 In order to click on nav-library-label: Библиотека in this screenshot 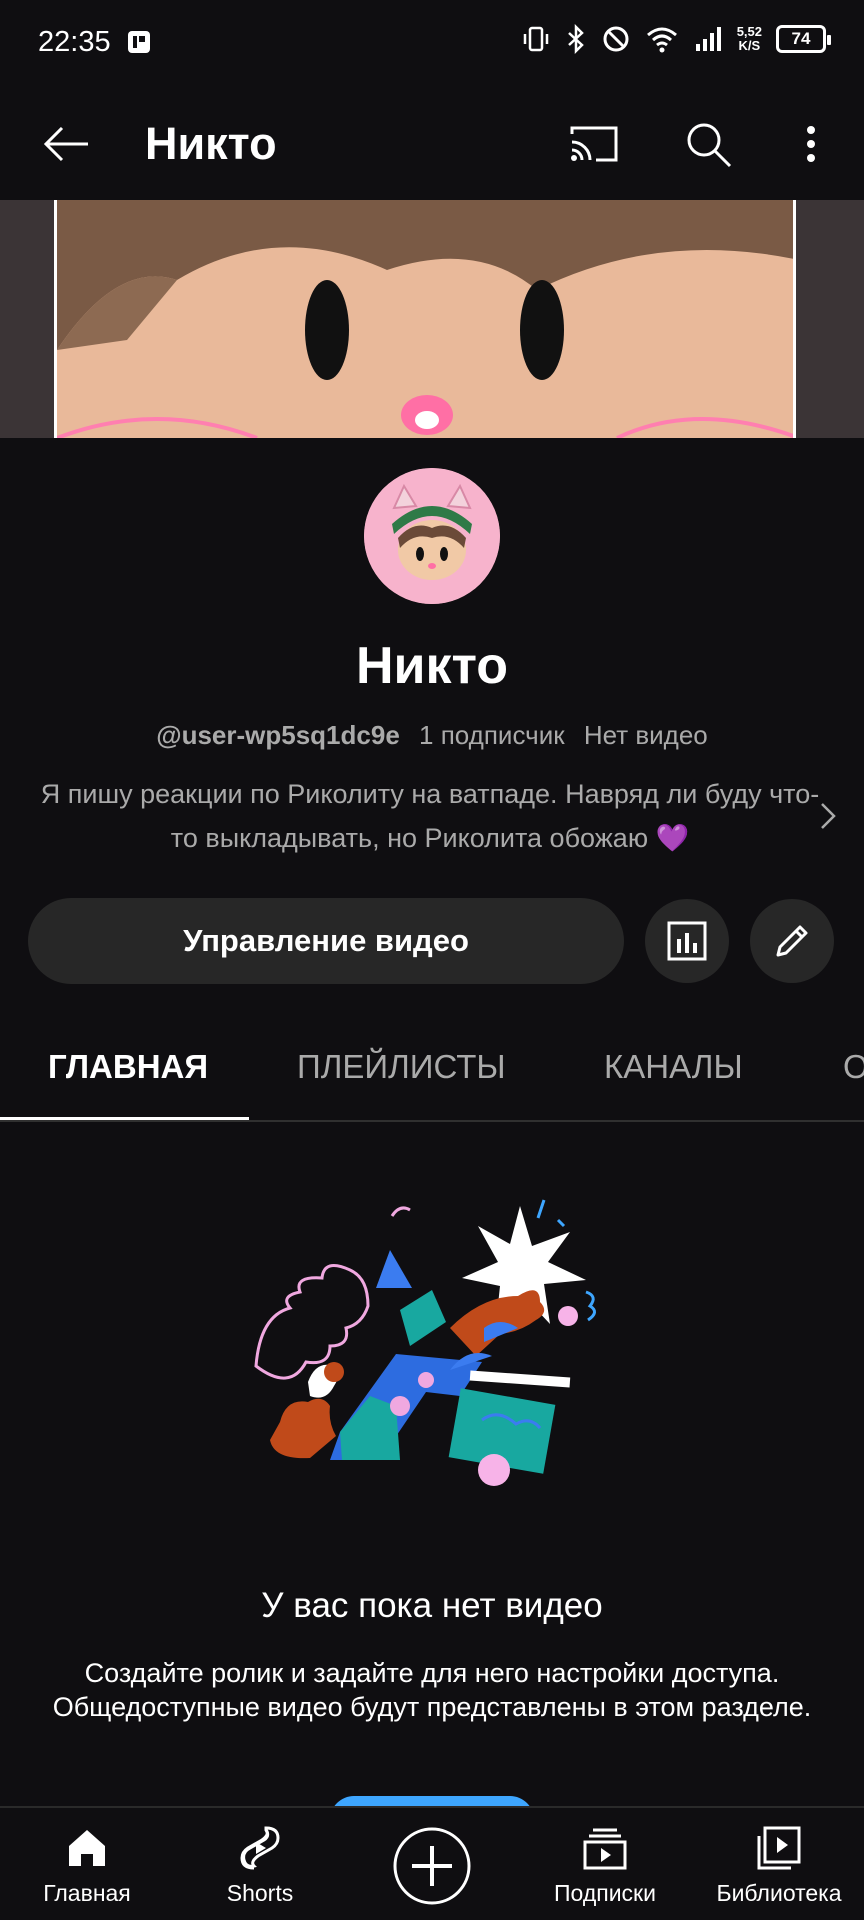, I will do `click(779, 1893)`.